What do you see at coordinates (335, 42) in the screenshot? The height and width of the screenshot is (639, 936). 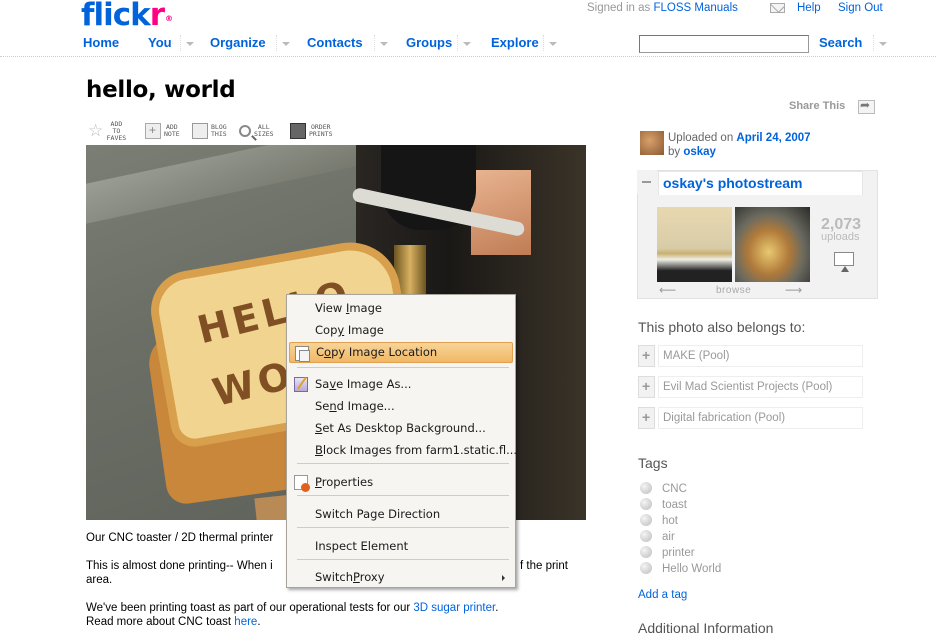 I see `nav-contacts: Contacts` at bounding box center [335, 42].